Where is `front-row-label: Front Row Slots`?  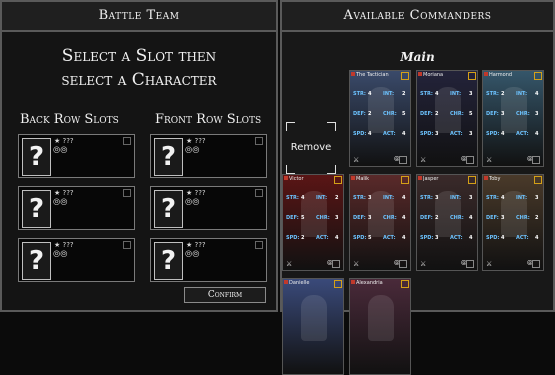
front-row-label: Front Row Slots is located at coordinates (208, 119).